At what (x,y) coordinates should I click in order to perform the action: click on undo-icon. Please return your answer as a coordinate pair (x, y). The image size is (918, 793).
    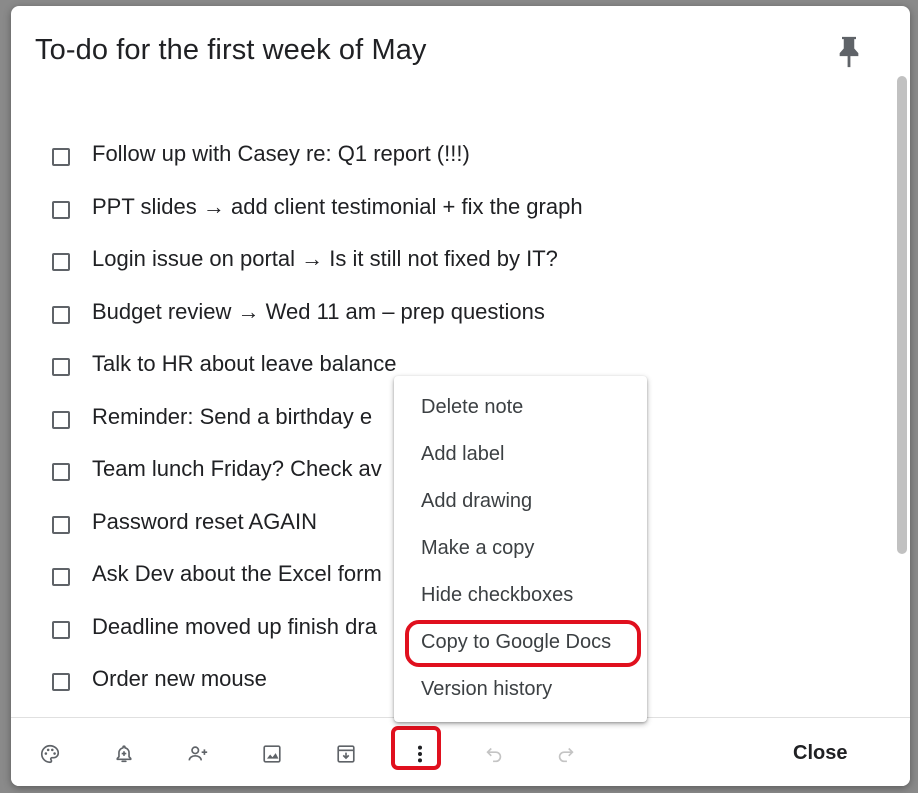
    Looking at the image, I should click on (494, 754).